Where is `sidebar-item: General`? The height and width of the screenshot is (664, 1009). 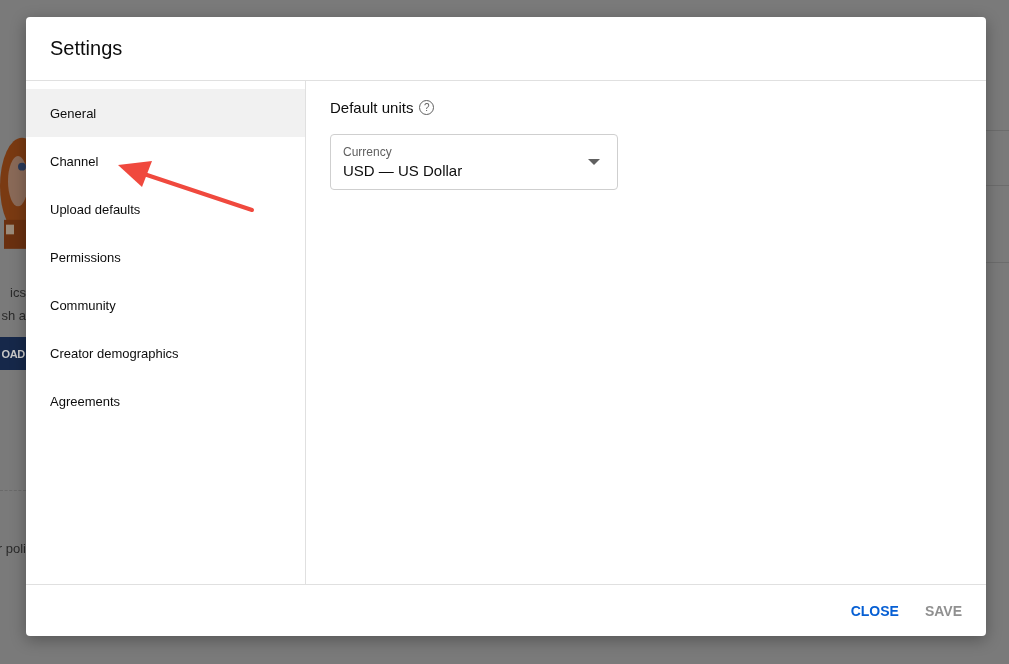
sidebar-item: General is located at coordinates (165, 113).